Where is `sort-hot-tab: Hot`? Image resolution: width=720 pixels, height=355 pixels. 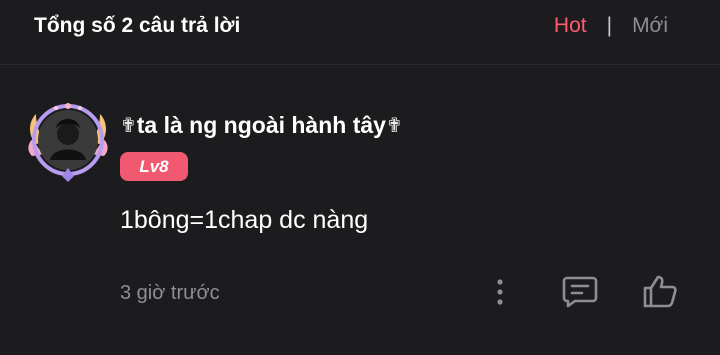 sort-hot-tab: Hot is located at coordinates (570, 26).